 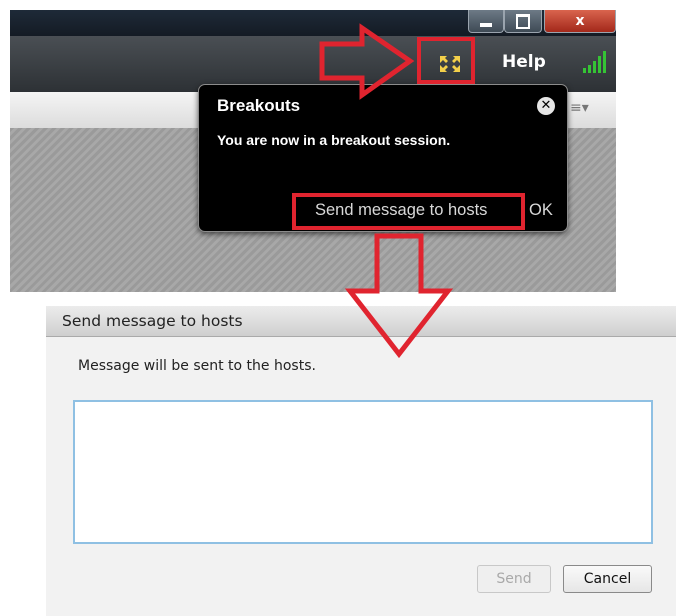 I want to click on right-arrow-annotation, so click(x=367, y=61).